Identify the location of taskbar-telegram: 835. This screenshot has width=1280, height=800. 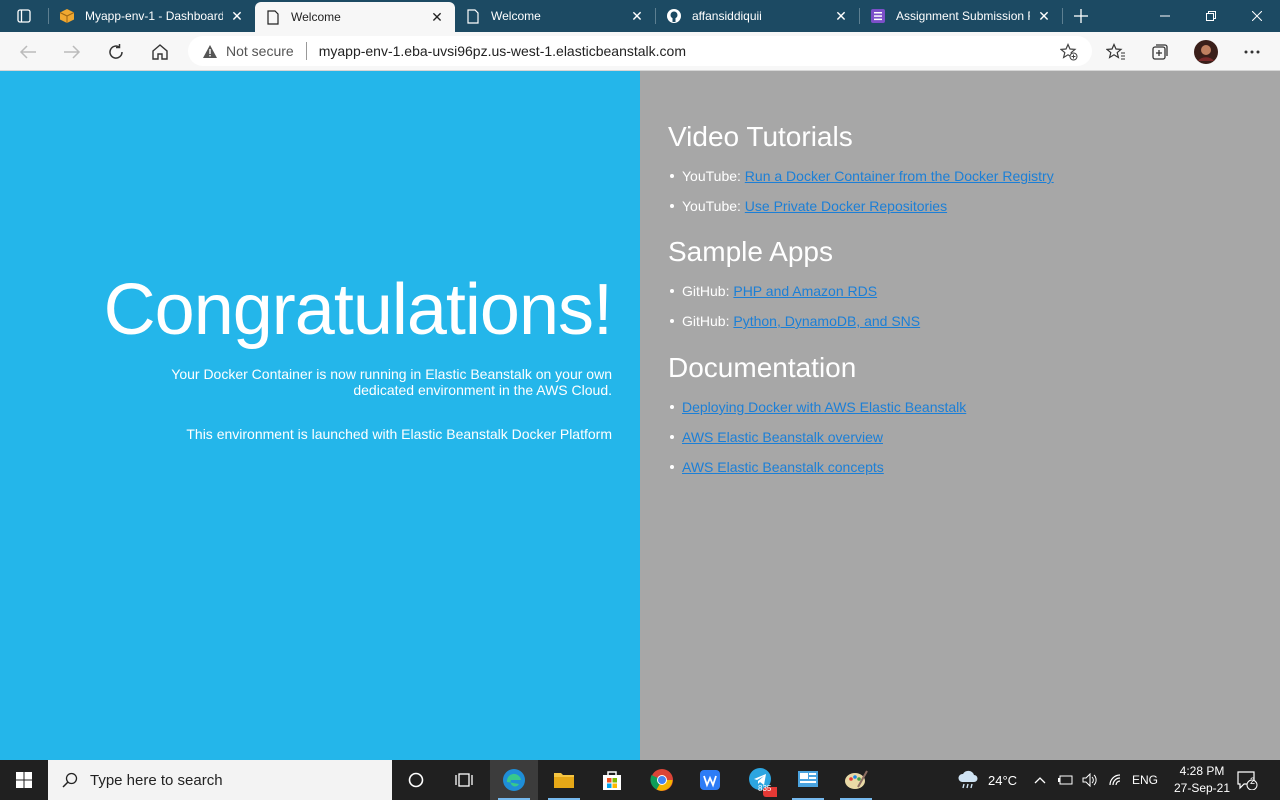
(760, 780).